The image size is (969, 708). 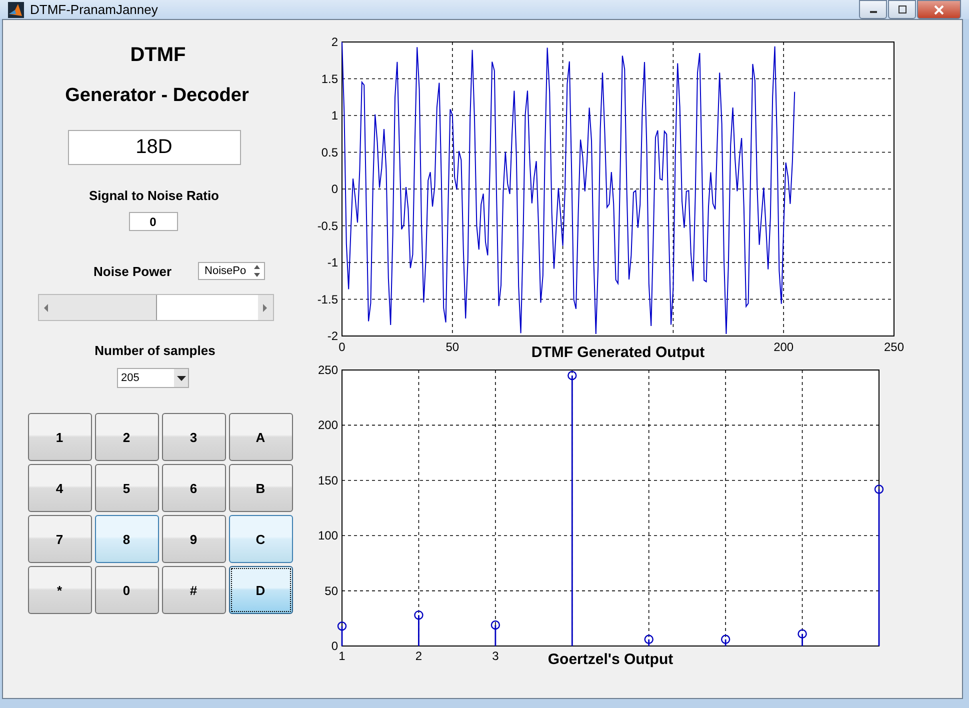 What do you see at coordinates (132, 271) in the screenshot?
I see `noise-power-label: Noise Power` at bounding box center [132, 271].